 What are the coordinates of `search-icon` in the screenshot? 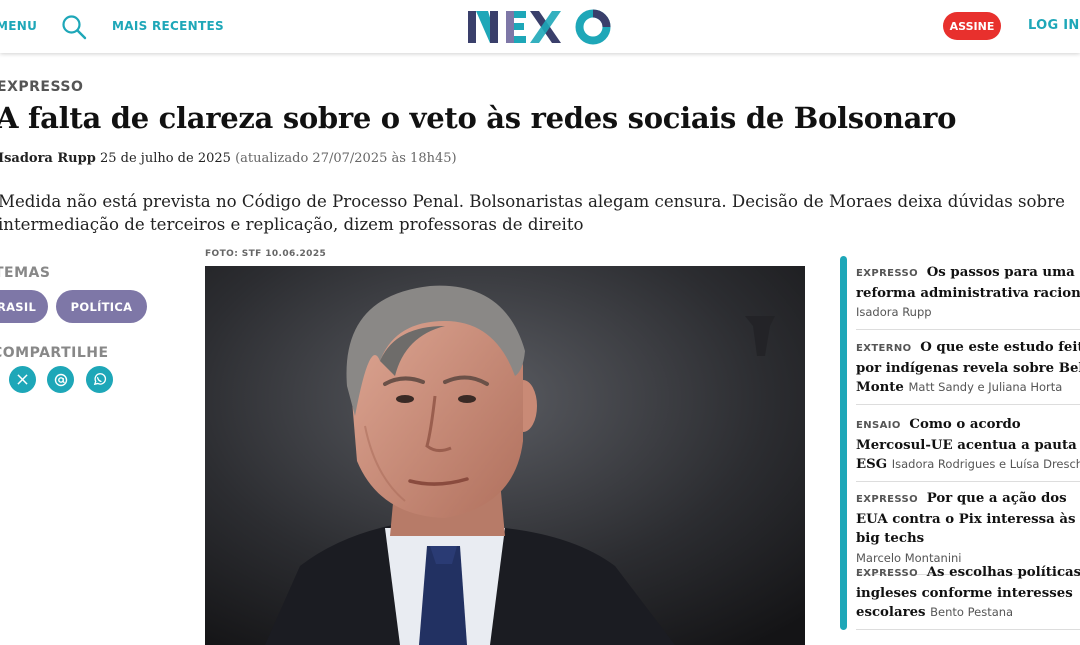 It's located at (74, 27).